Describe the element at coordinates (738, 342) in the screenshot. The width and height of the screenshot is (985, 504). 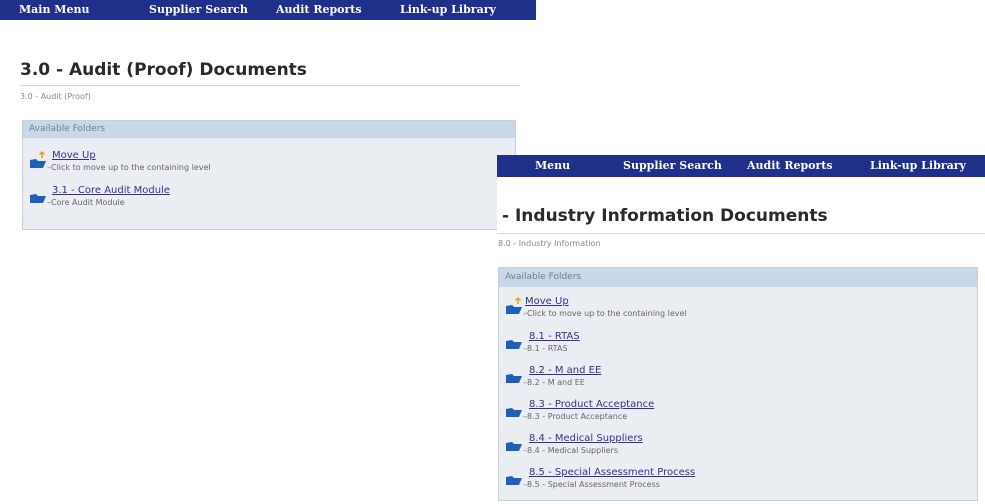
I see `folder-row: 8.1 - RTAS –8.1 - RTAS` at that location.